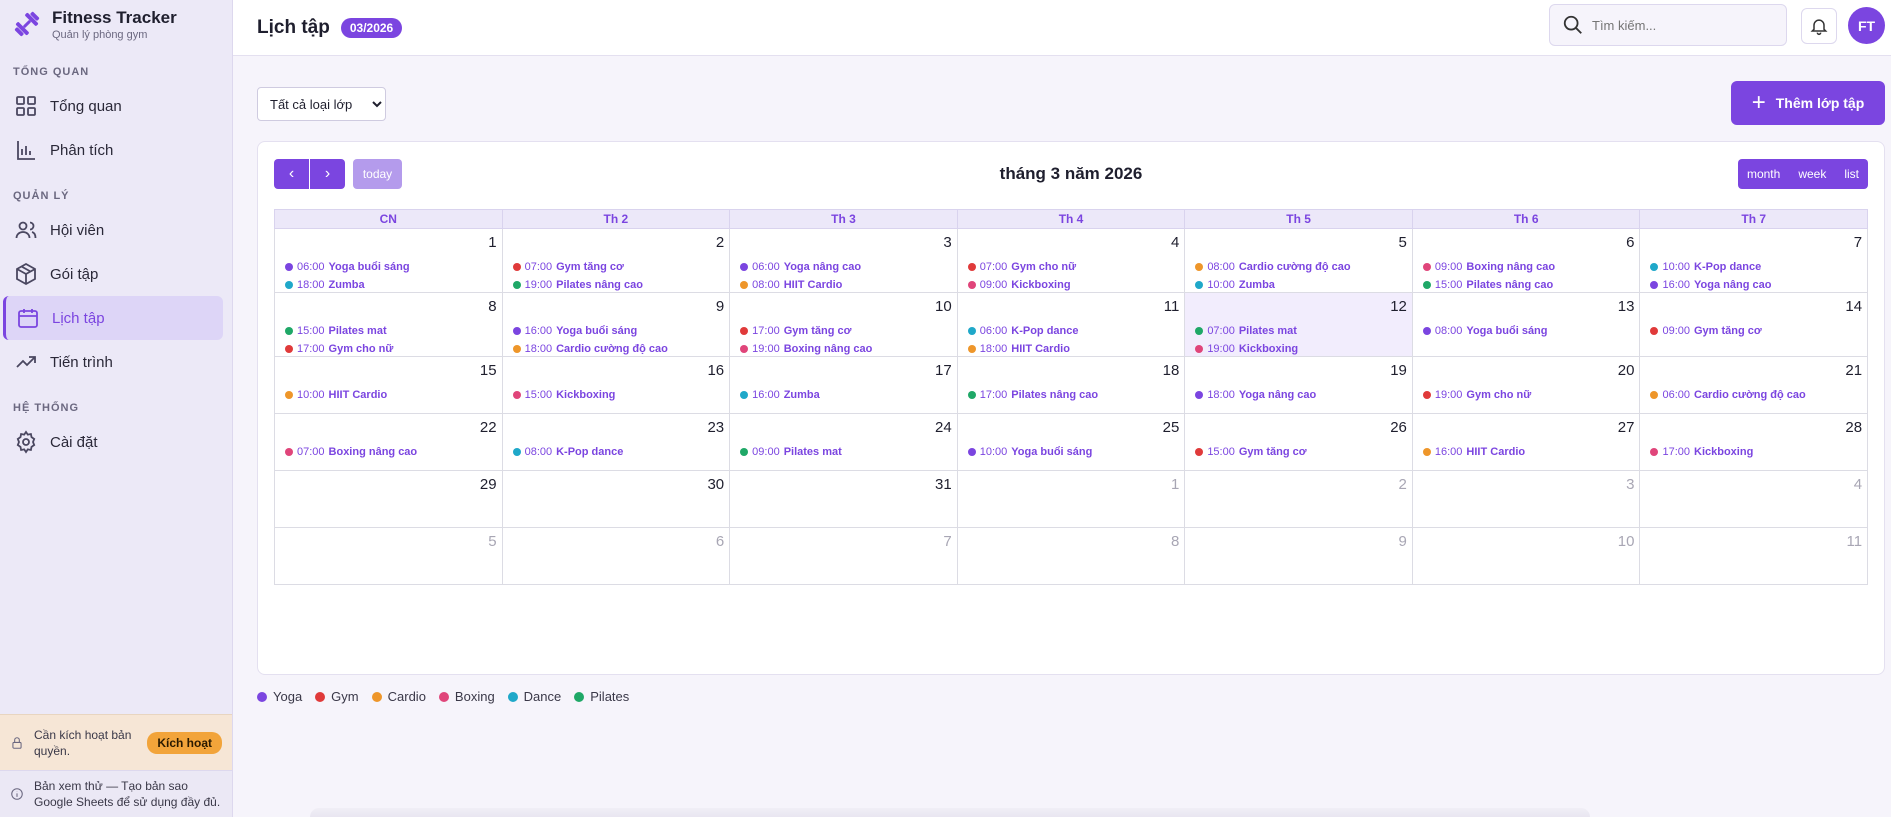  What do you see at coordinates (846, 395) in the screenshot?
I see `calendar-event: 16:00 Zumba` at bounding box center [846, 395].